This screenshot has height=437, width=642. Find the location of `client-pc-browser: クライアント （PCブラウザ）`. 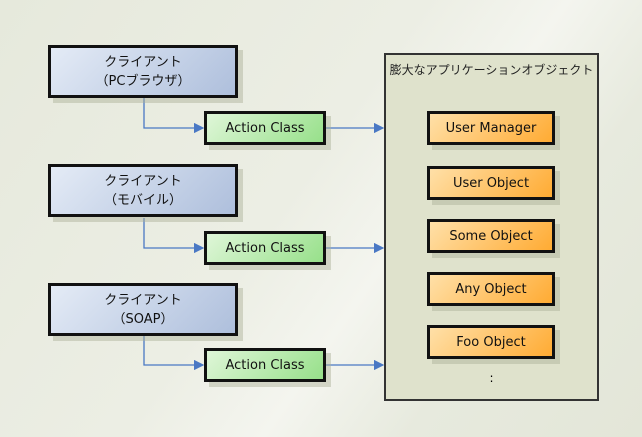

client-pc-browser: クライアント （PCブラウザ） is located at coordinates (143, 71).